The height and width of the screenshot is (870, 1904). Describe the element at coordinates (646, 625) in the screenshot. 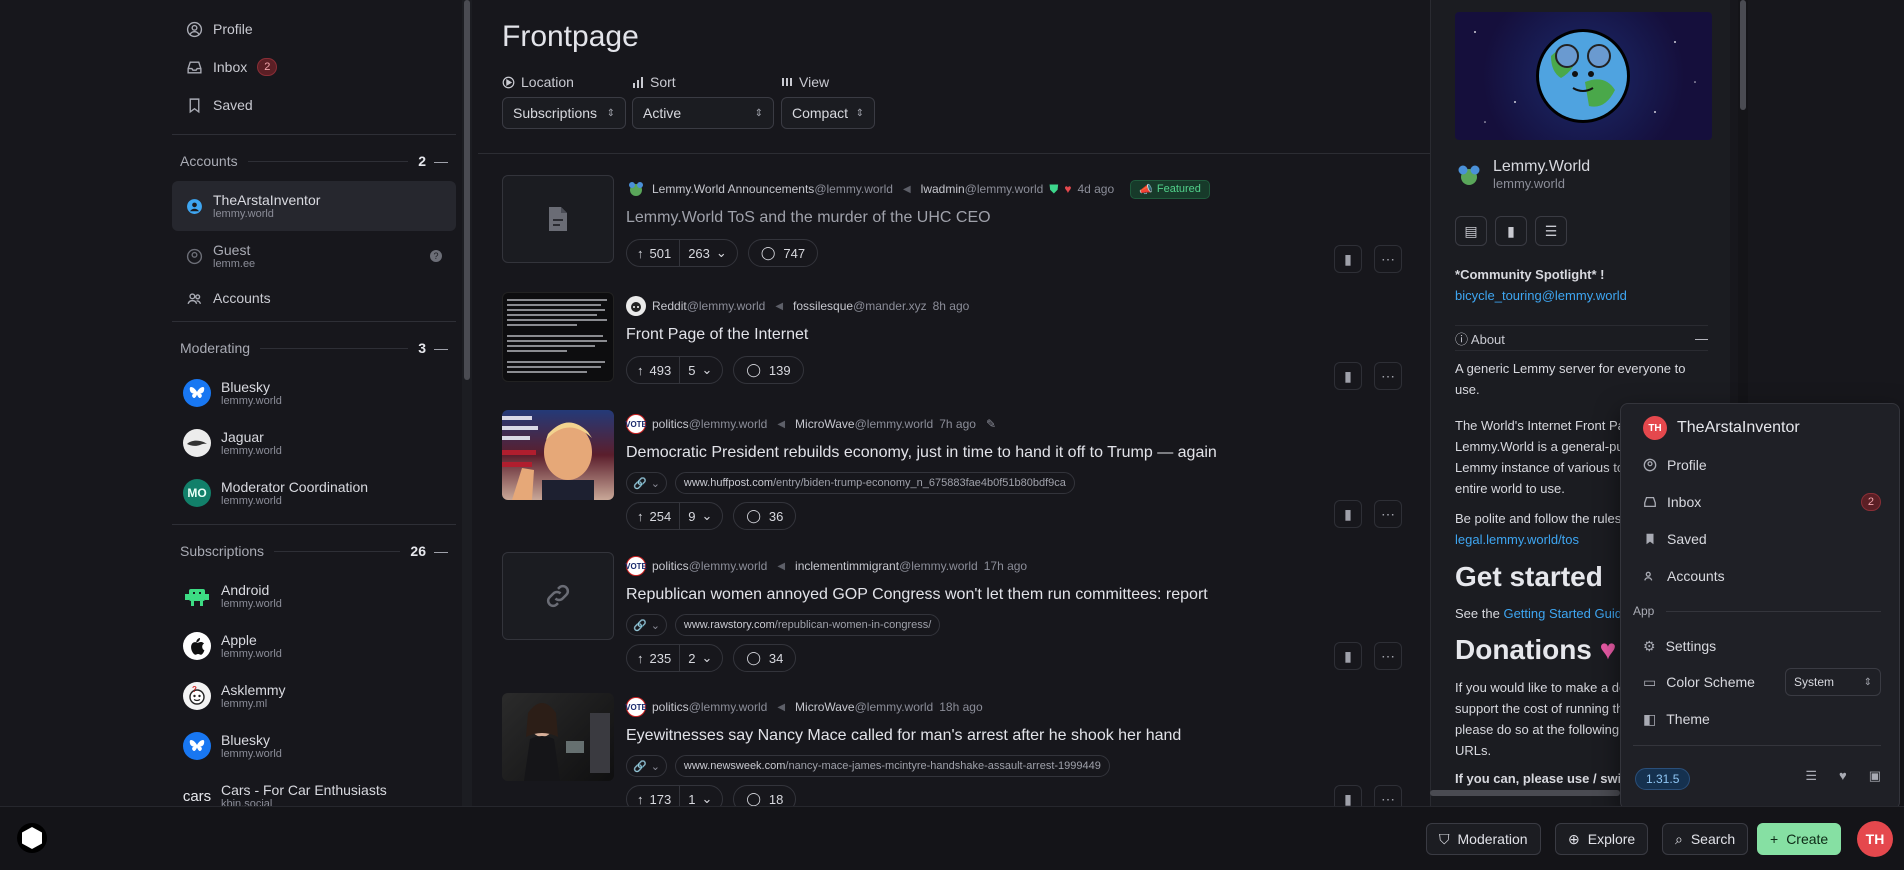

I see `link-options-button: 🔗 ⌄` at that location.